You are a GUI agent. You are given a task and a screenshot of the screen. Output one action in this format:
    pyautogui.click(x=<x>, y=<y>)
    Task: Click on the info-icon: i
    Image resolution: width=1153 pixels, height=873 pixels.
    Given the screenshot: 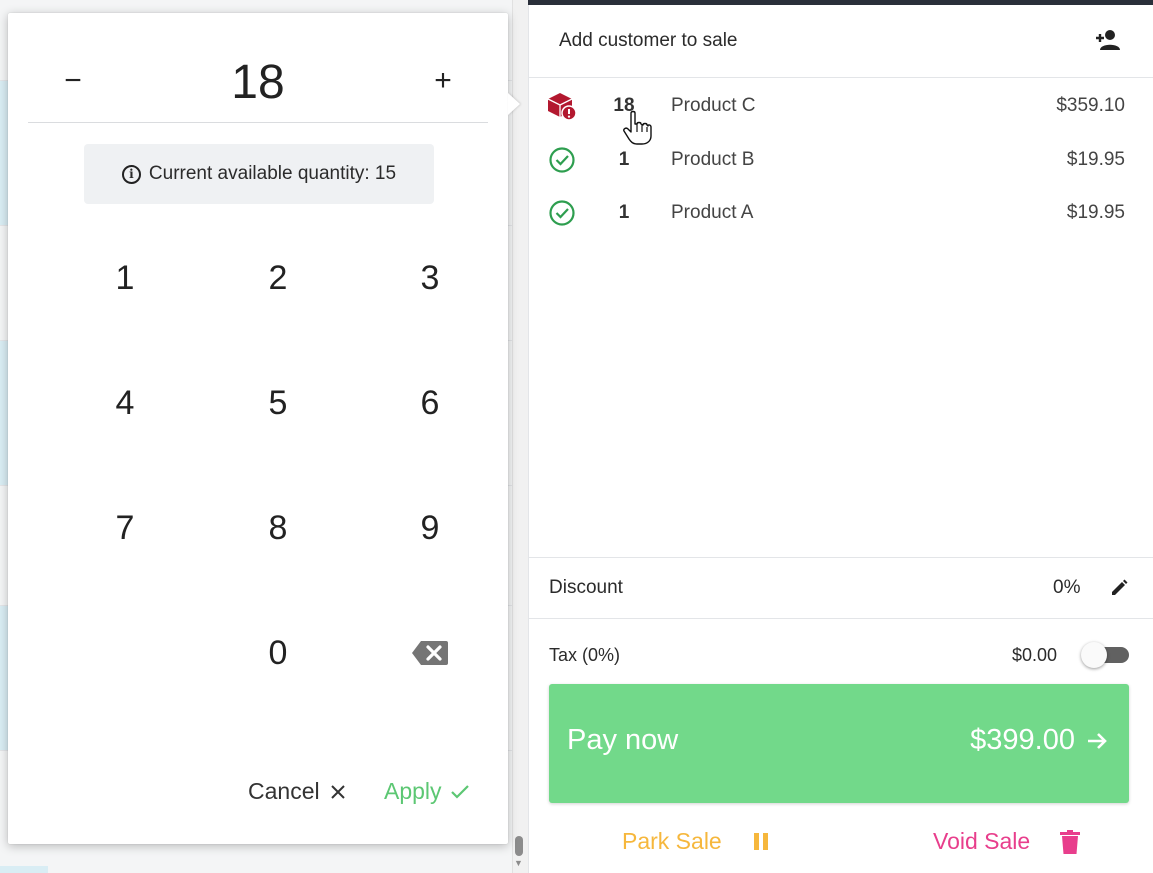 What is the action you would take?
    pyautogui.click(x=131, y=174)
    